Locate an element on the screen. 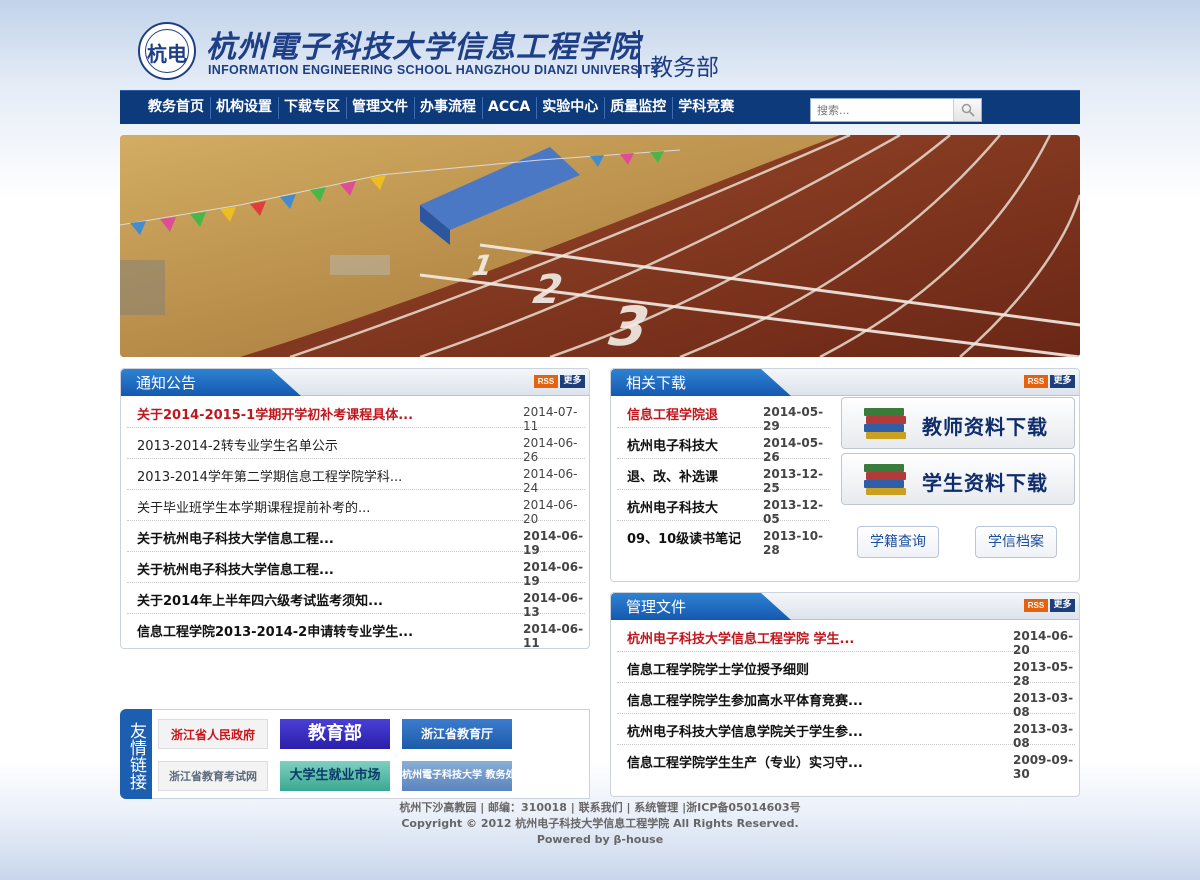  nav-item-documents: 管理文件 is located at coordinates (380, 108).